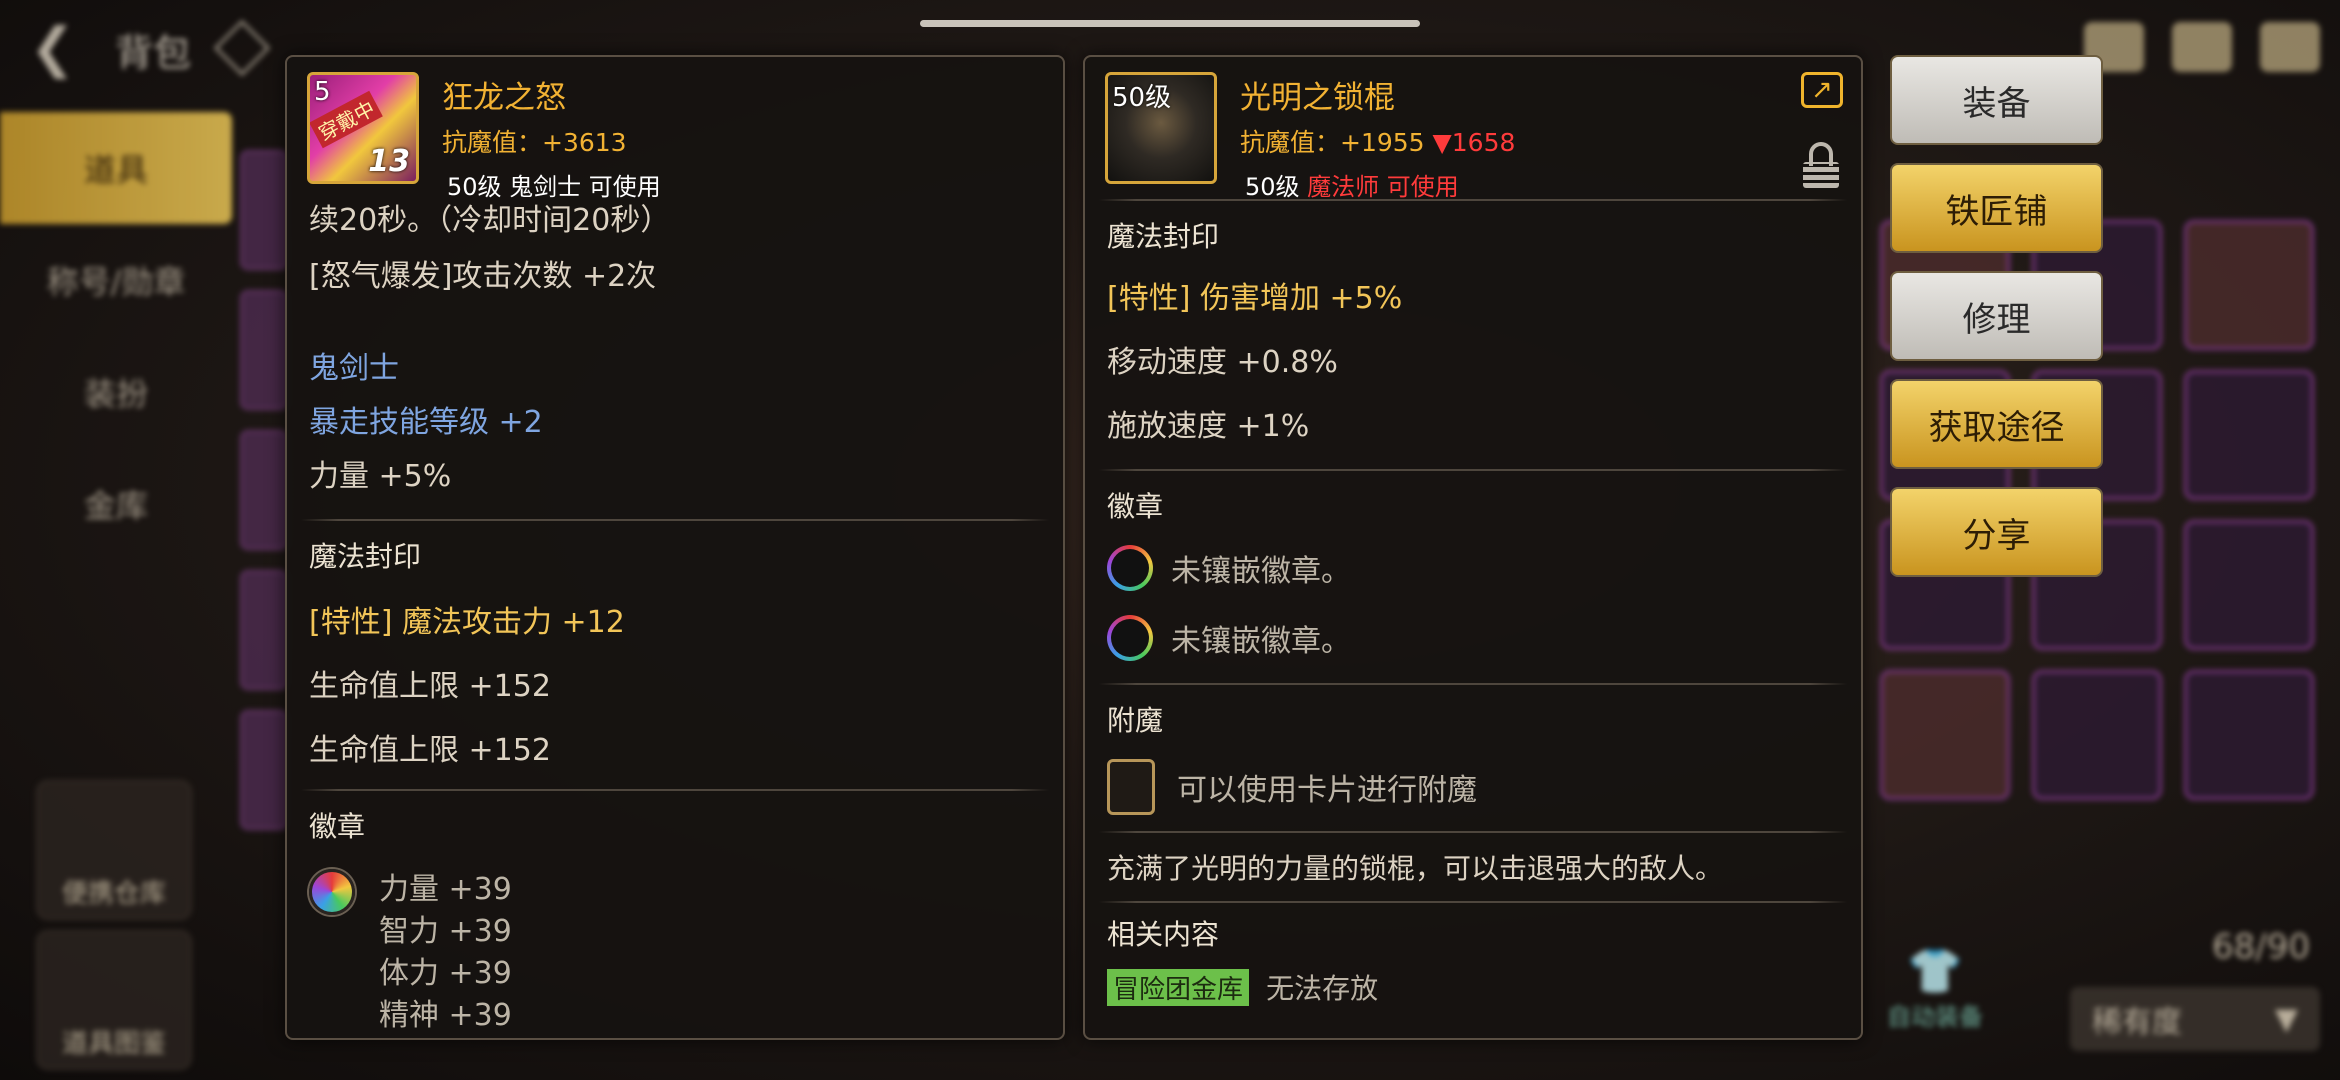  Describe the element at coordinates (1935, 1017) in the screenshot. I see `auto-equip-label: 自动装备` at that location.